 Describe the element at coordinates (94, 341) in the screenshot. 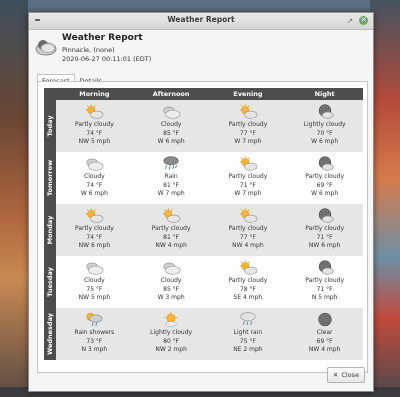

I see `temperature-label: 73 °F` at that location.